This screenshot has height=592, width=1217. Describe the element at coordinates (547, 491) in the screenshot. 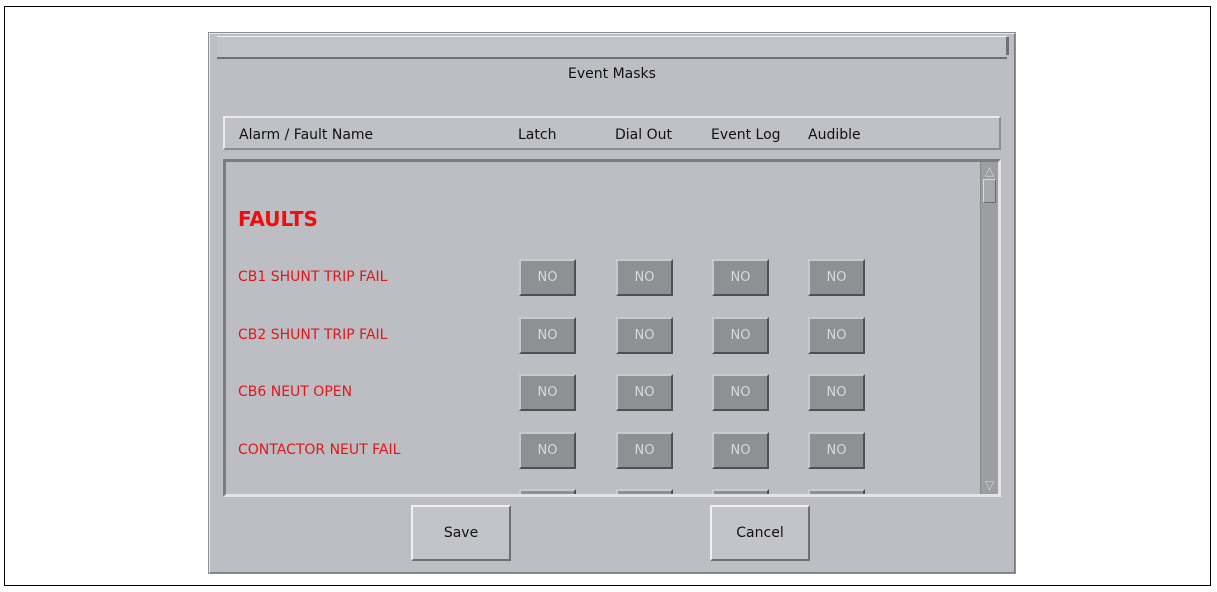

I see `latch-toggle-button` at that location.